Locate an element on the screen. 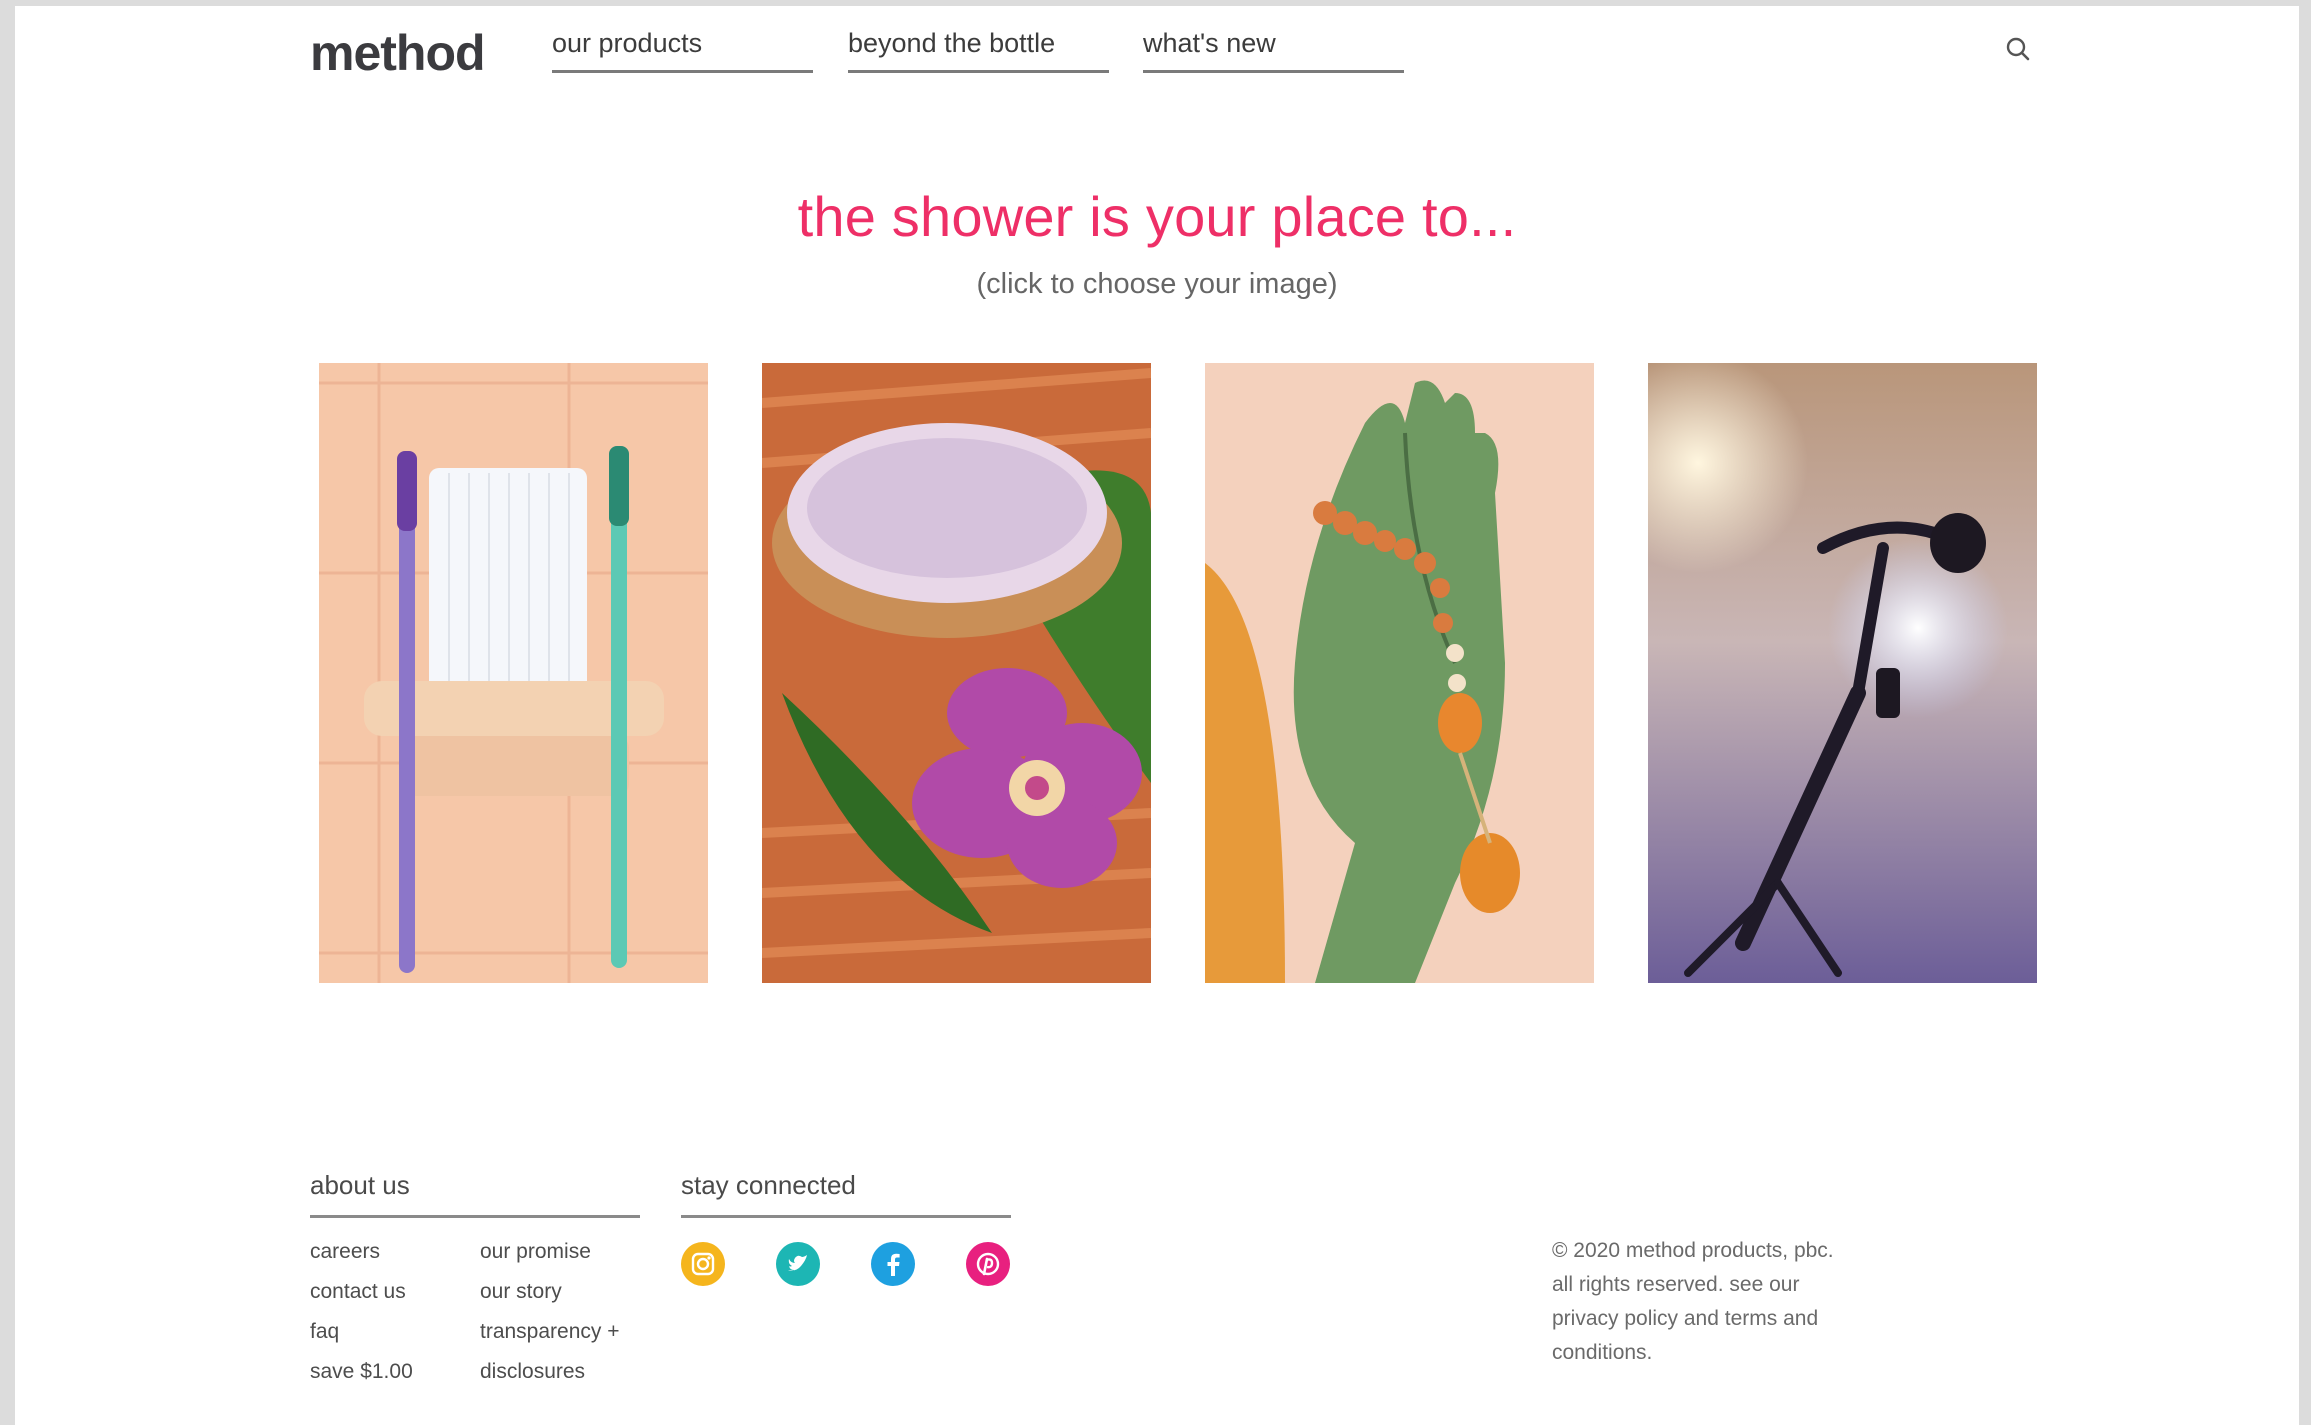  copyright-line: all rights reserved. see our is located at coordinates (1676, 1284).